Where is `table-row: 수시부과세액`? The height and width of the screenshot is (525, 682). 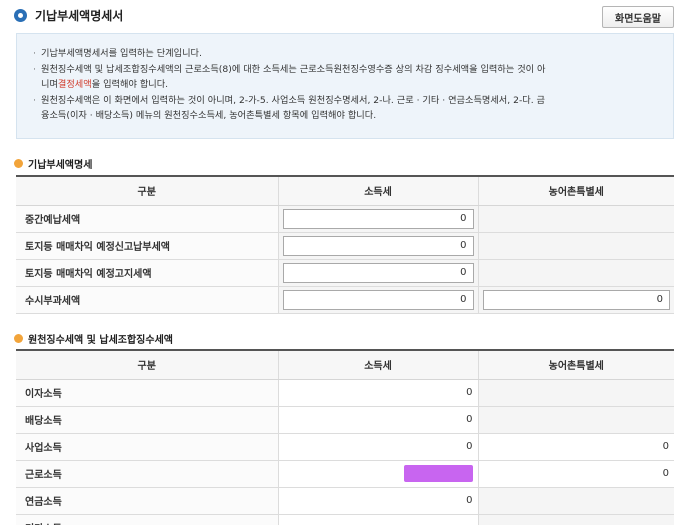 table-row: 수시부과세액 is located at coordinates (345, 300).